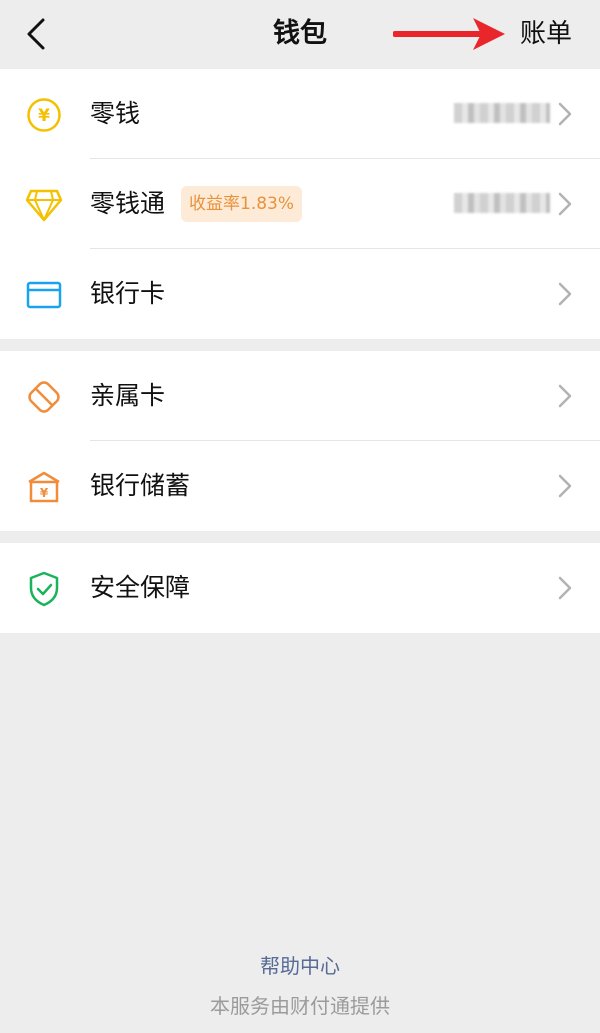  What do you see at coordinates (300, 1006) in the screenshot?
I see `provider-note: 本服务由财付通提供` at bounding box center [300, 1006].